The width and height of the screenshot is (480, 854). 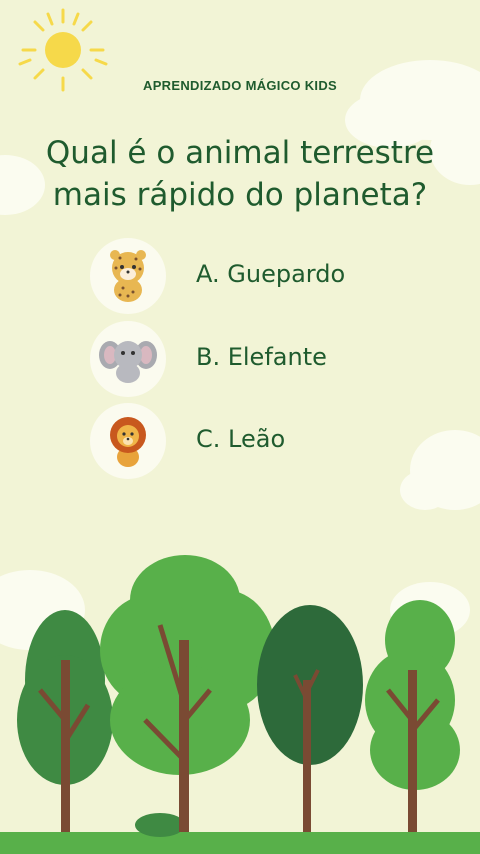 I want to click on option-label-c: C. Leão, so click(x=241, y=439).